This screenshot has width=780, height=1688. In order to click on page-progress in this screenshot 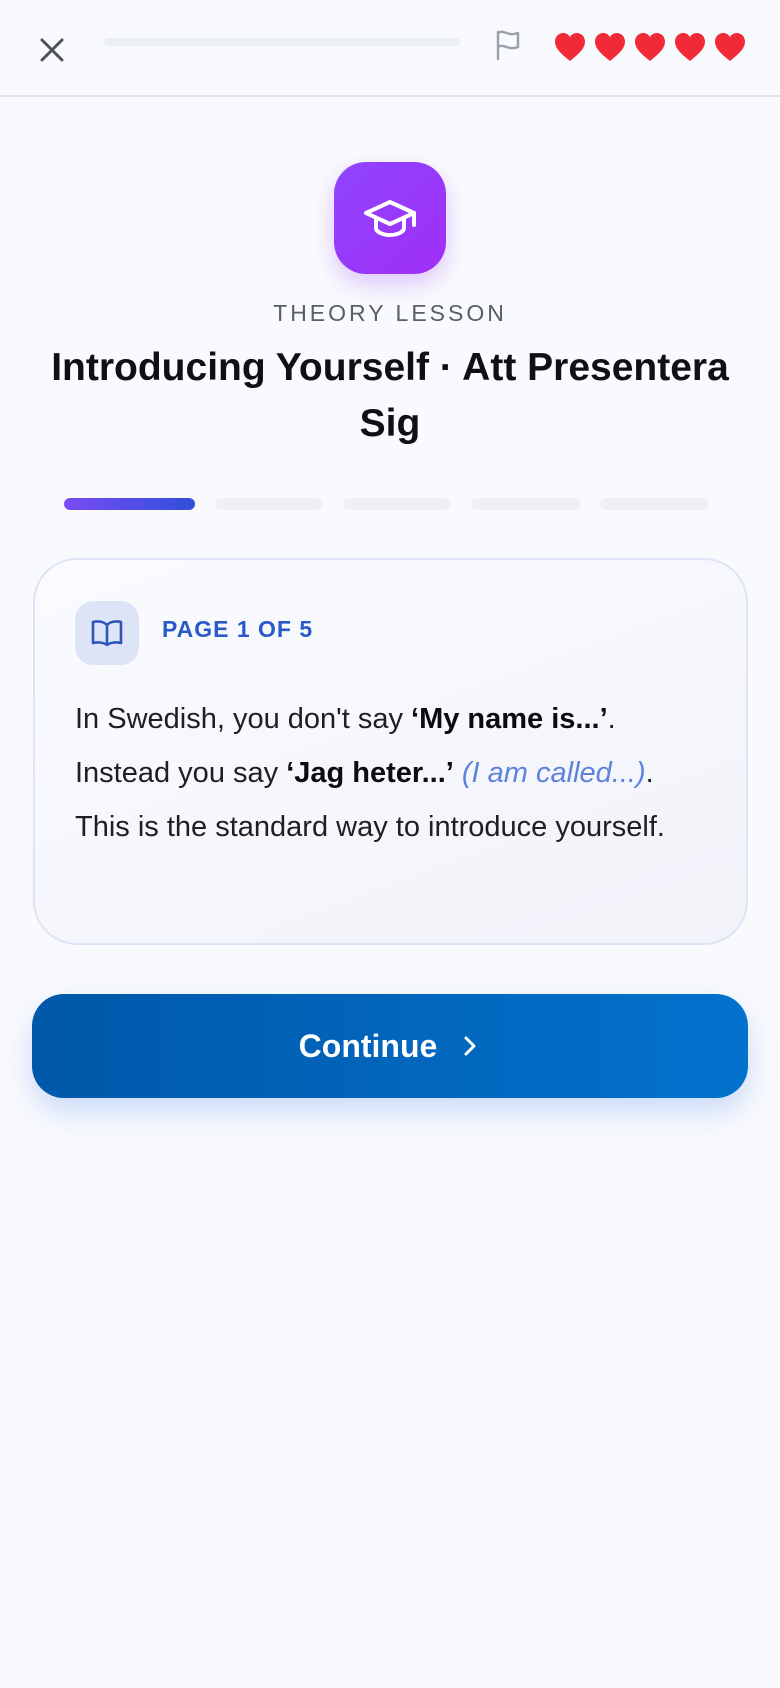, I will do `click(386, 504)`.